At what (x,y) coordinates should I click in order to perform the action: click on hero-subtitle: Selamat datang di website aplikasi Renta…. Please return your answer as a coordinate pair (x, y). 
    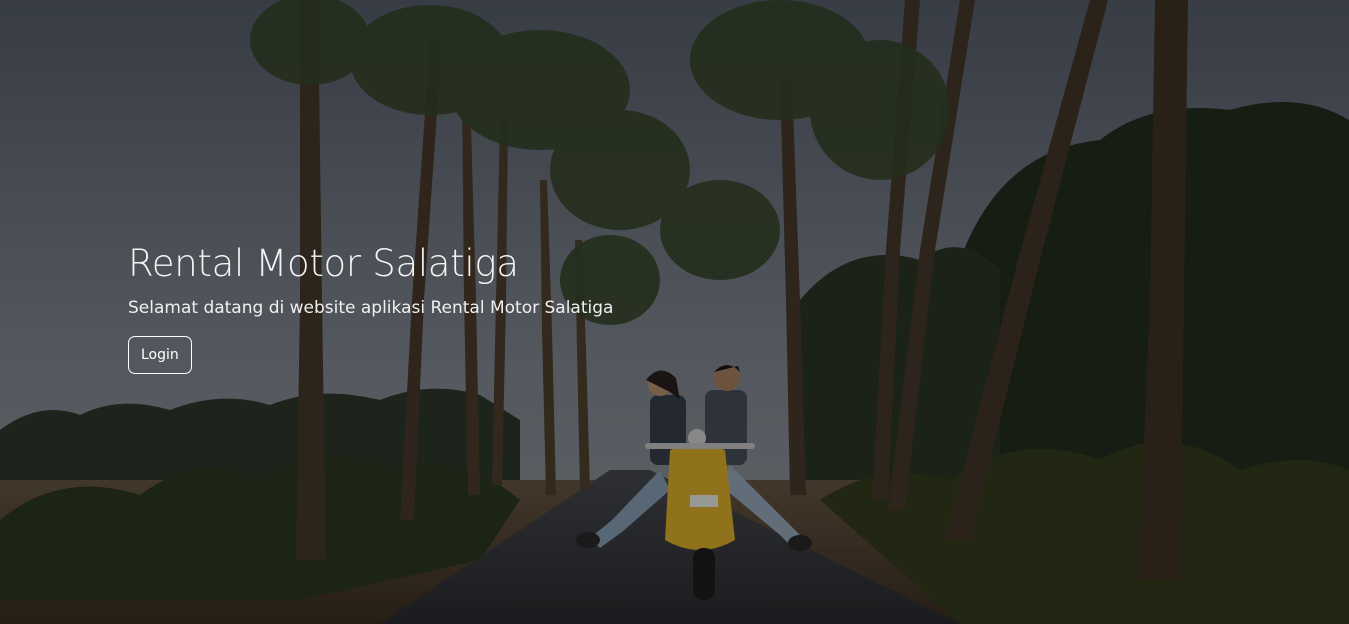
    Looking at the image, I should click on (371, 308).